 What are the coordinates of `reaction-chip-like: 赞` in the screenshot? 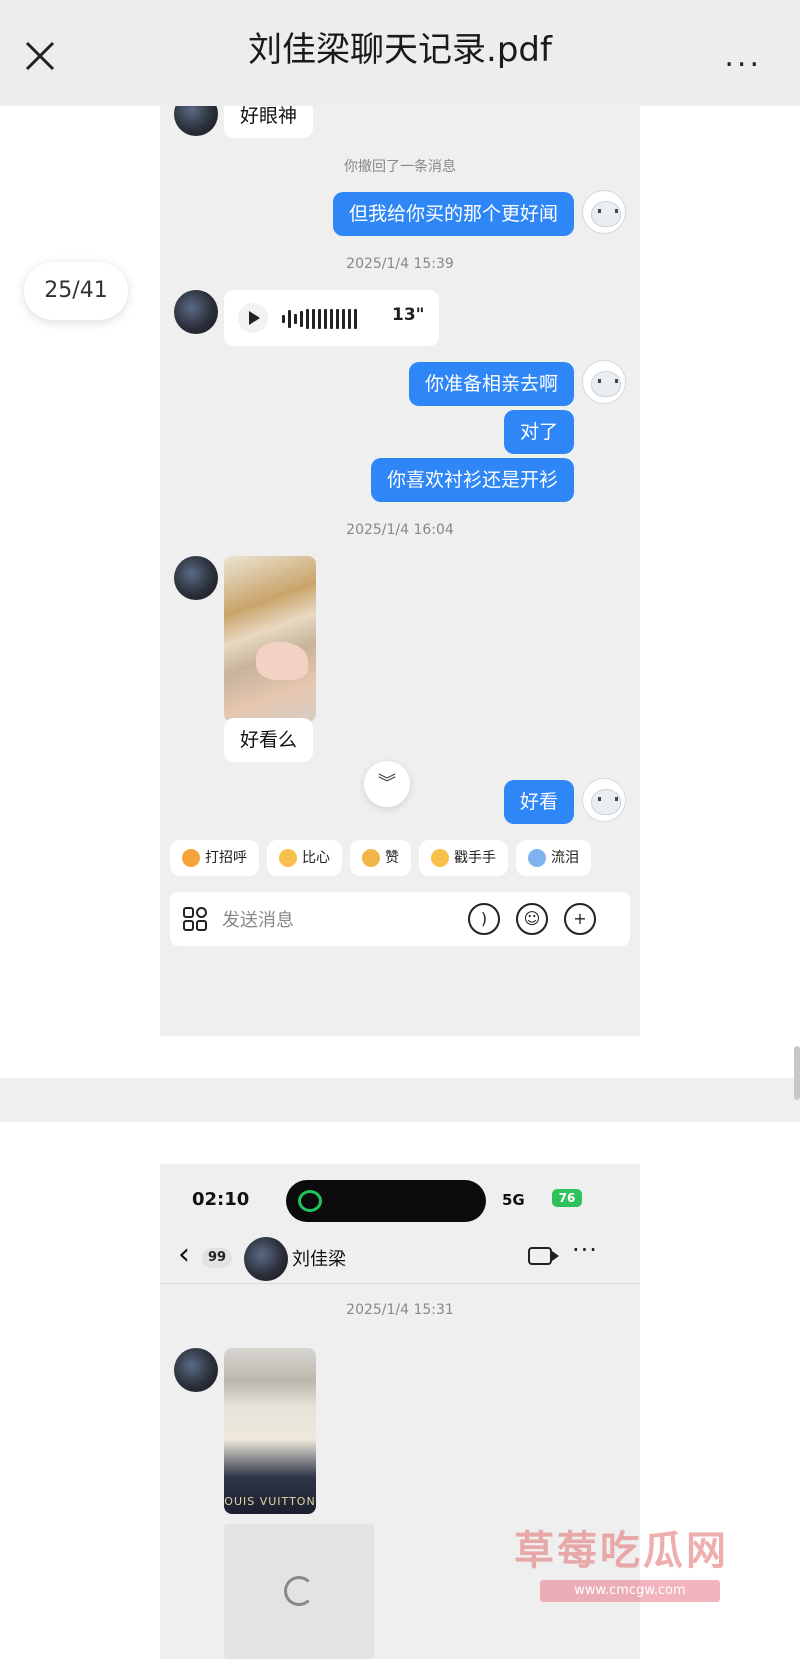 It's located at (380, 858).